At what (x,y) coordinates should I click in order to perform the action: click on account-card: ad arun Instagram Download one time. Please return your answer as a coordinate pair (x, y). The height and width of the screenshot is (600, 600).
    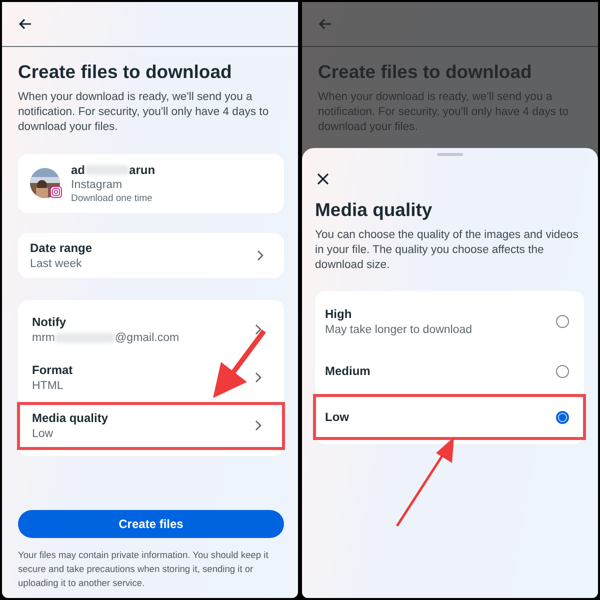
    Looking at the image, I should click on (151, 183).